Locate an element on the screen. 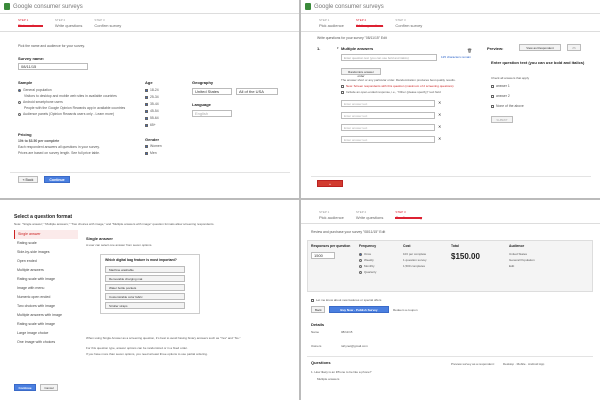 The width and height of the screenshot is (600, 400). survey-name-input: 08/11/15 is located at coordinates (53, 66).